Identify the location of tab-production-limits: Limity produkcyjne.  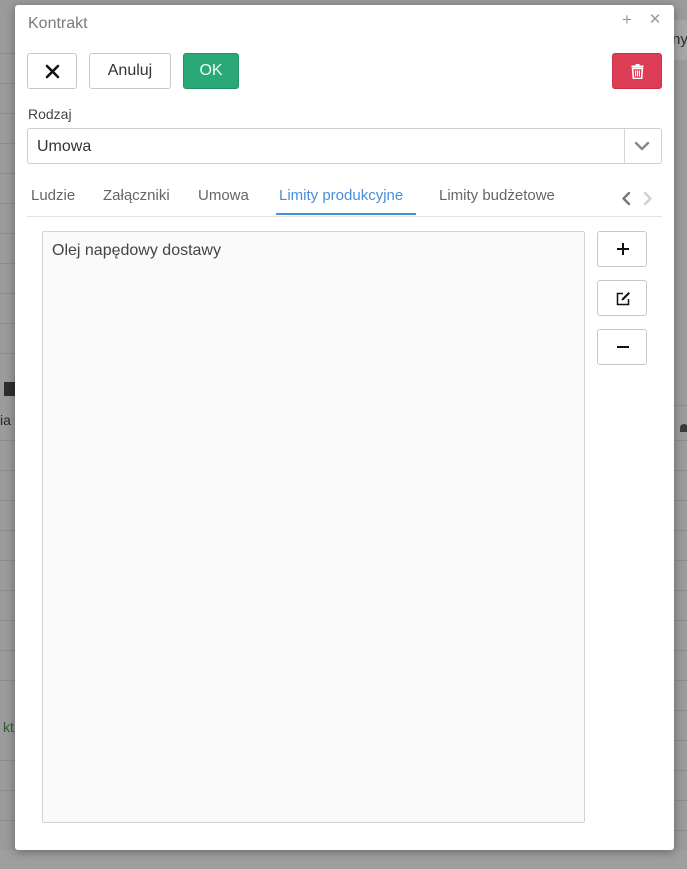
(341, 195).